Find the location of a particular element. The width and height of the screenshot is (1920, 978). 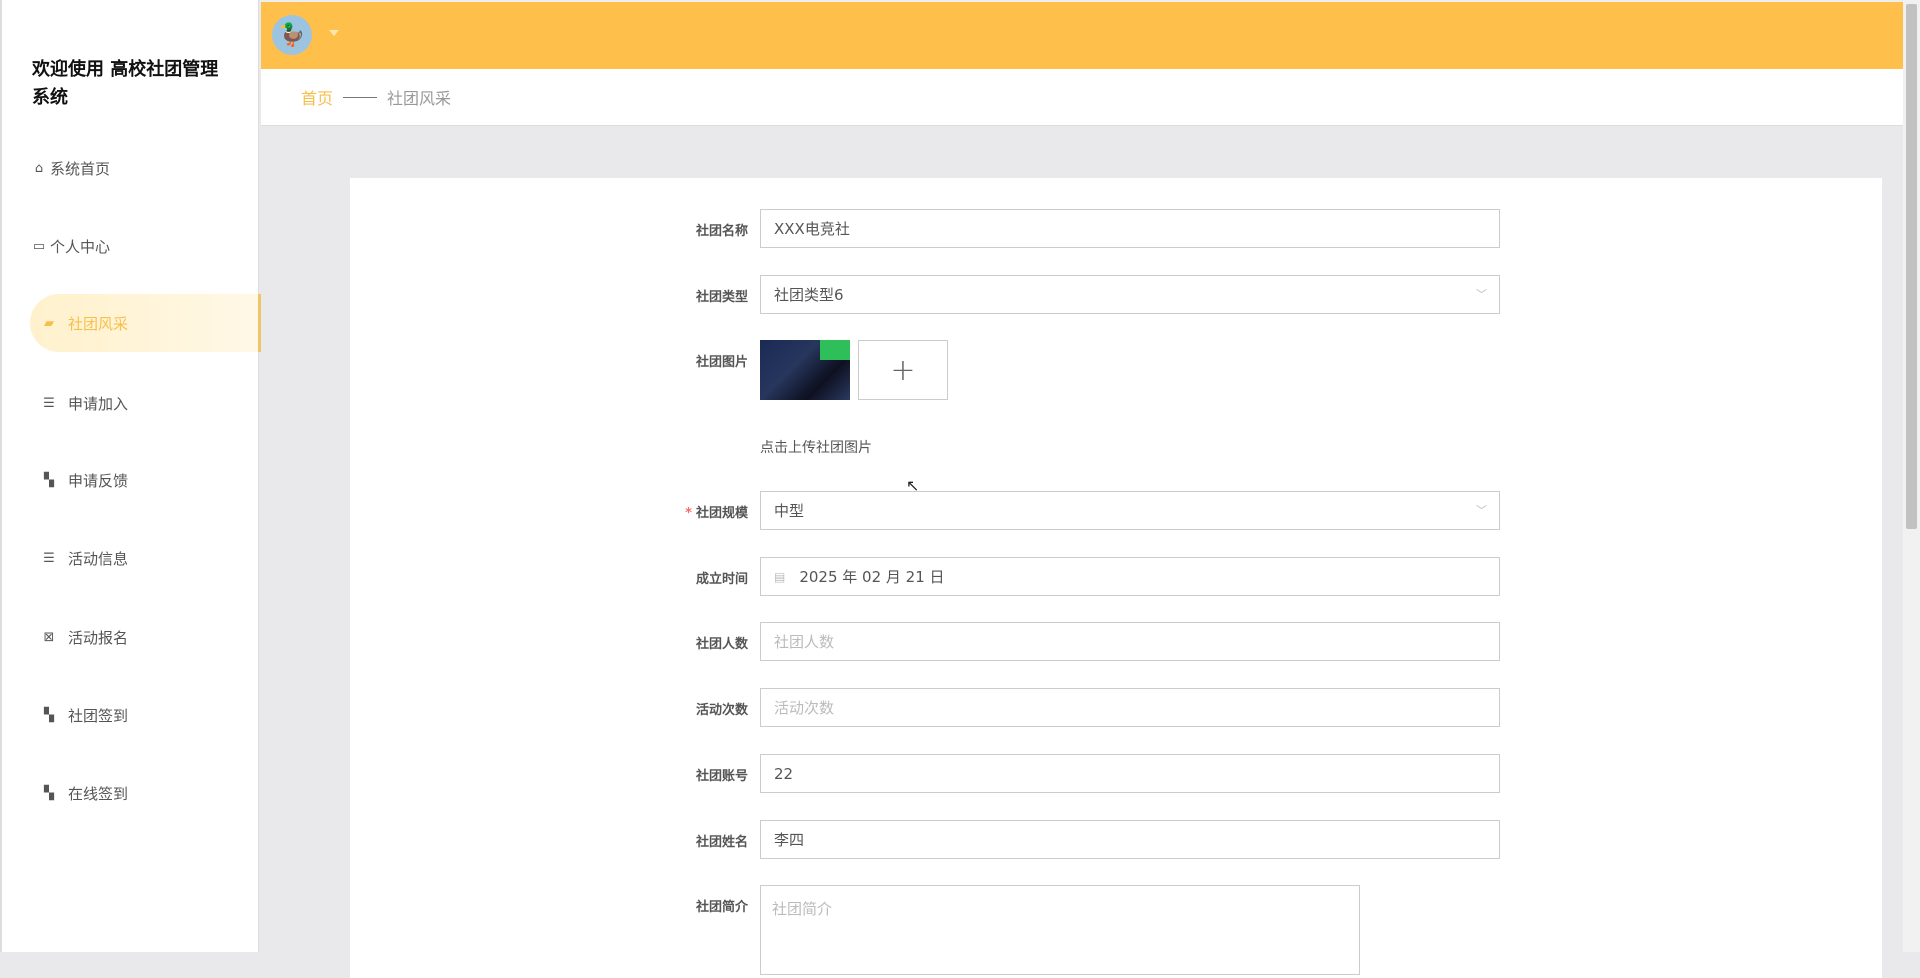

breadcrumb-current: 社团风采 is located at coordinates (419, 98).